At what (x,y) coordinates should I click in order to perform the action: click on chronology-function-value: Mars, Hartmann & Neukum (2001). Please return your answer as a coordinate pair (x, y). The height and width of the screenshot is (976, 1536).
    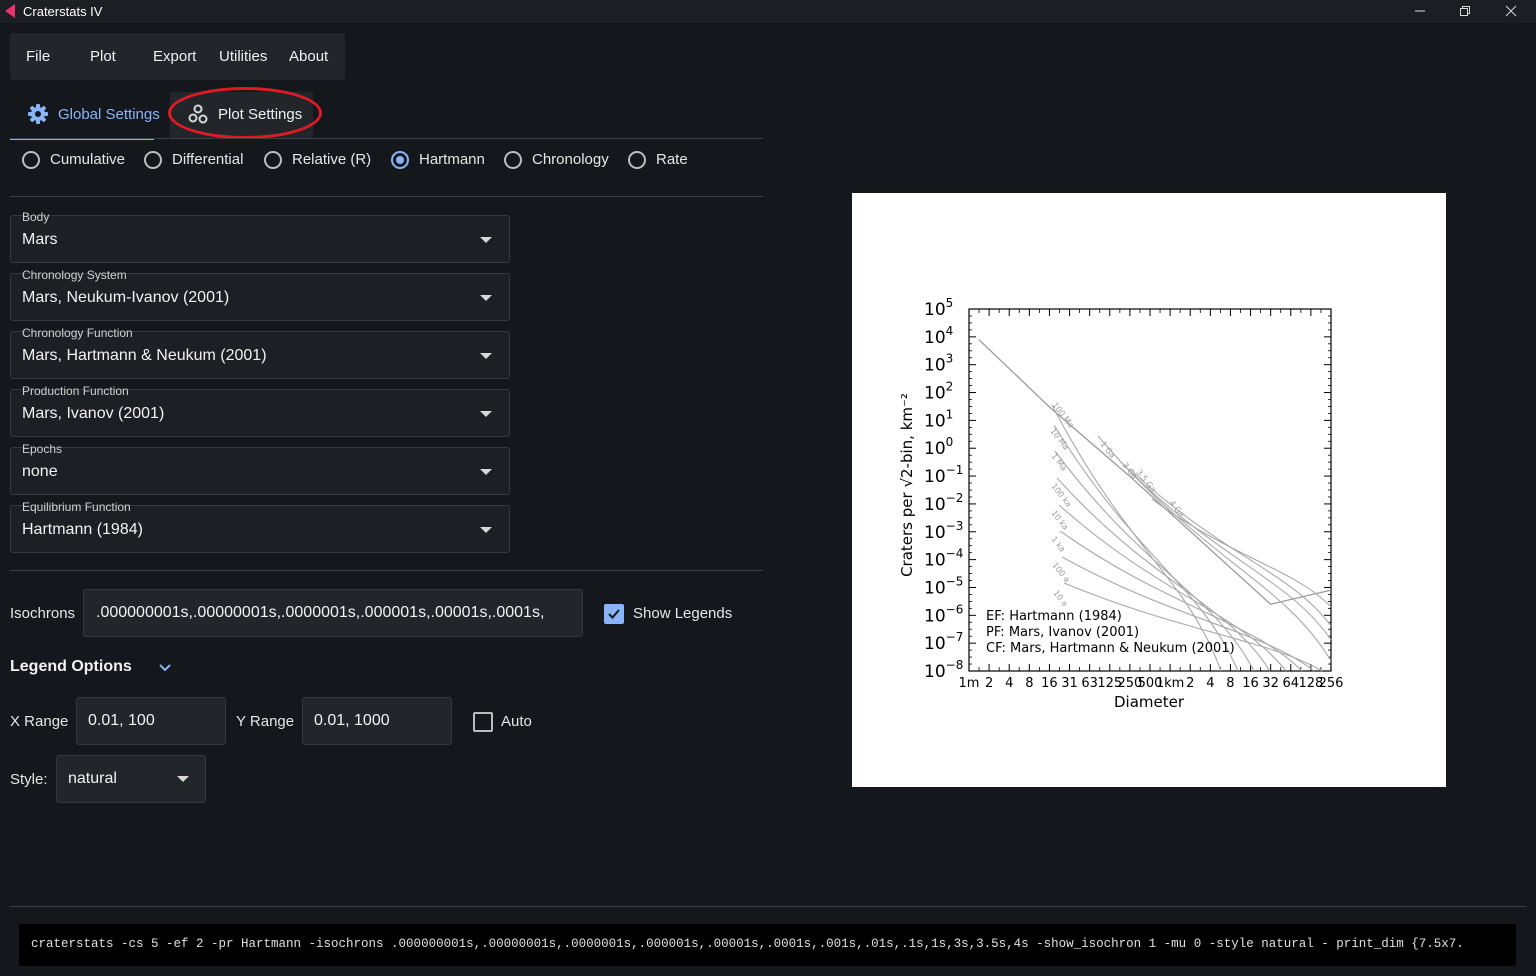
    Looking at the image, I should click on (144, 355).